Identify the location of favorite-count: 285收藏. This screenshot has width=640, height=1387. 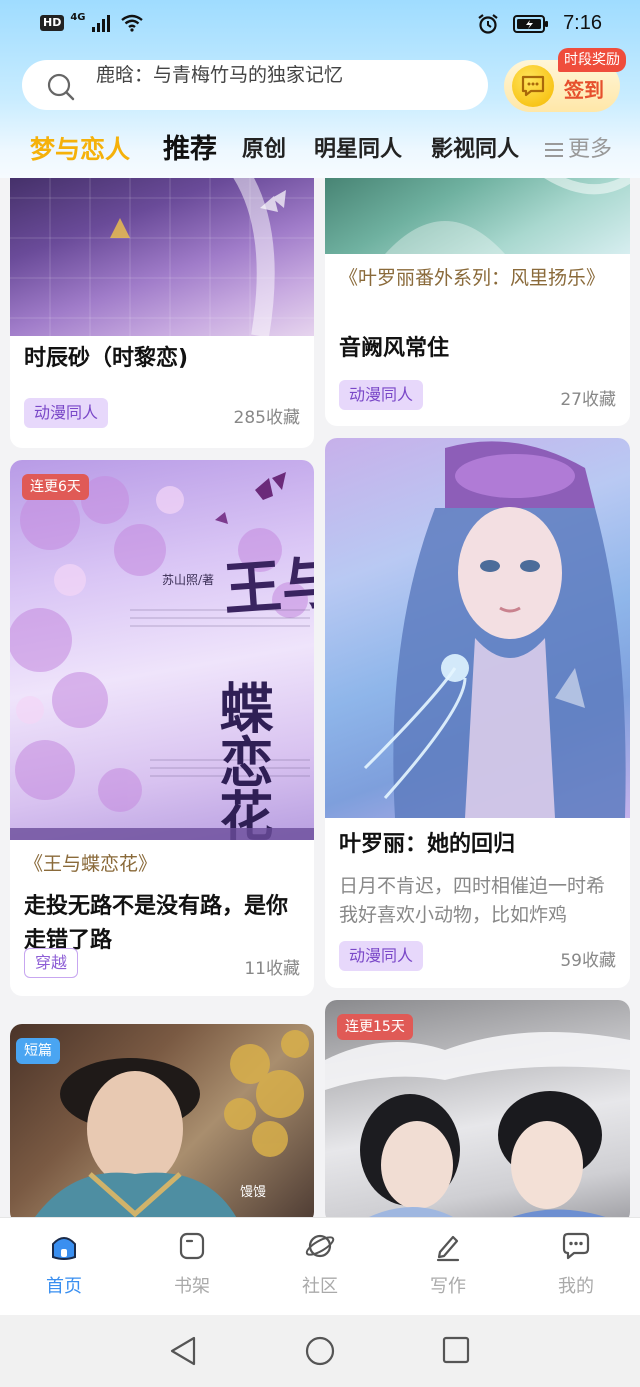
(266, 418).